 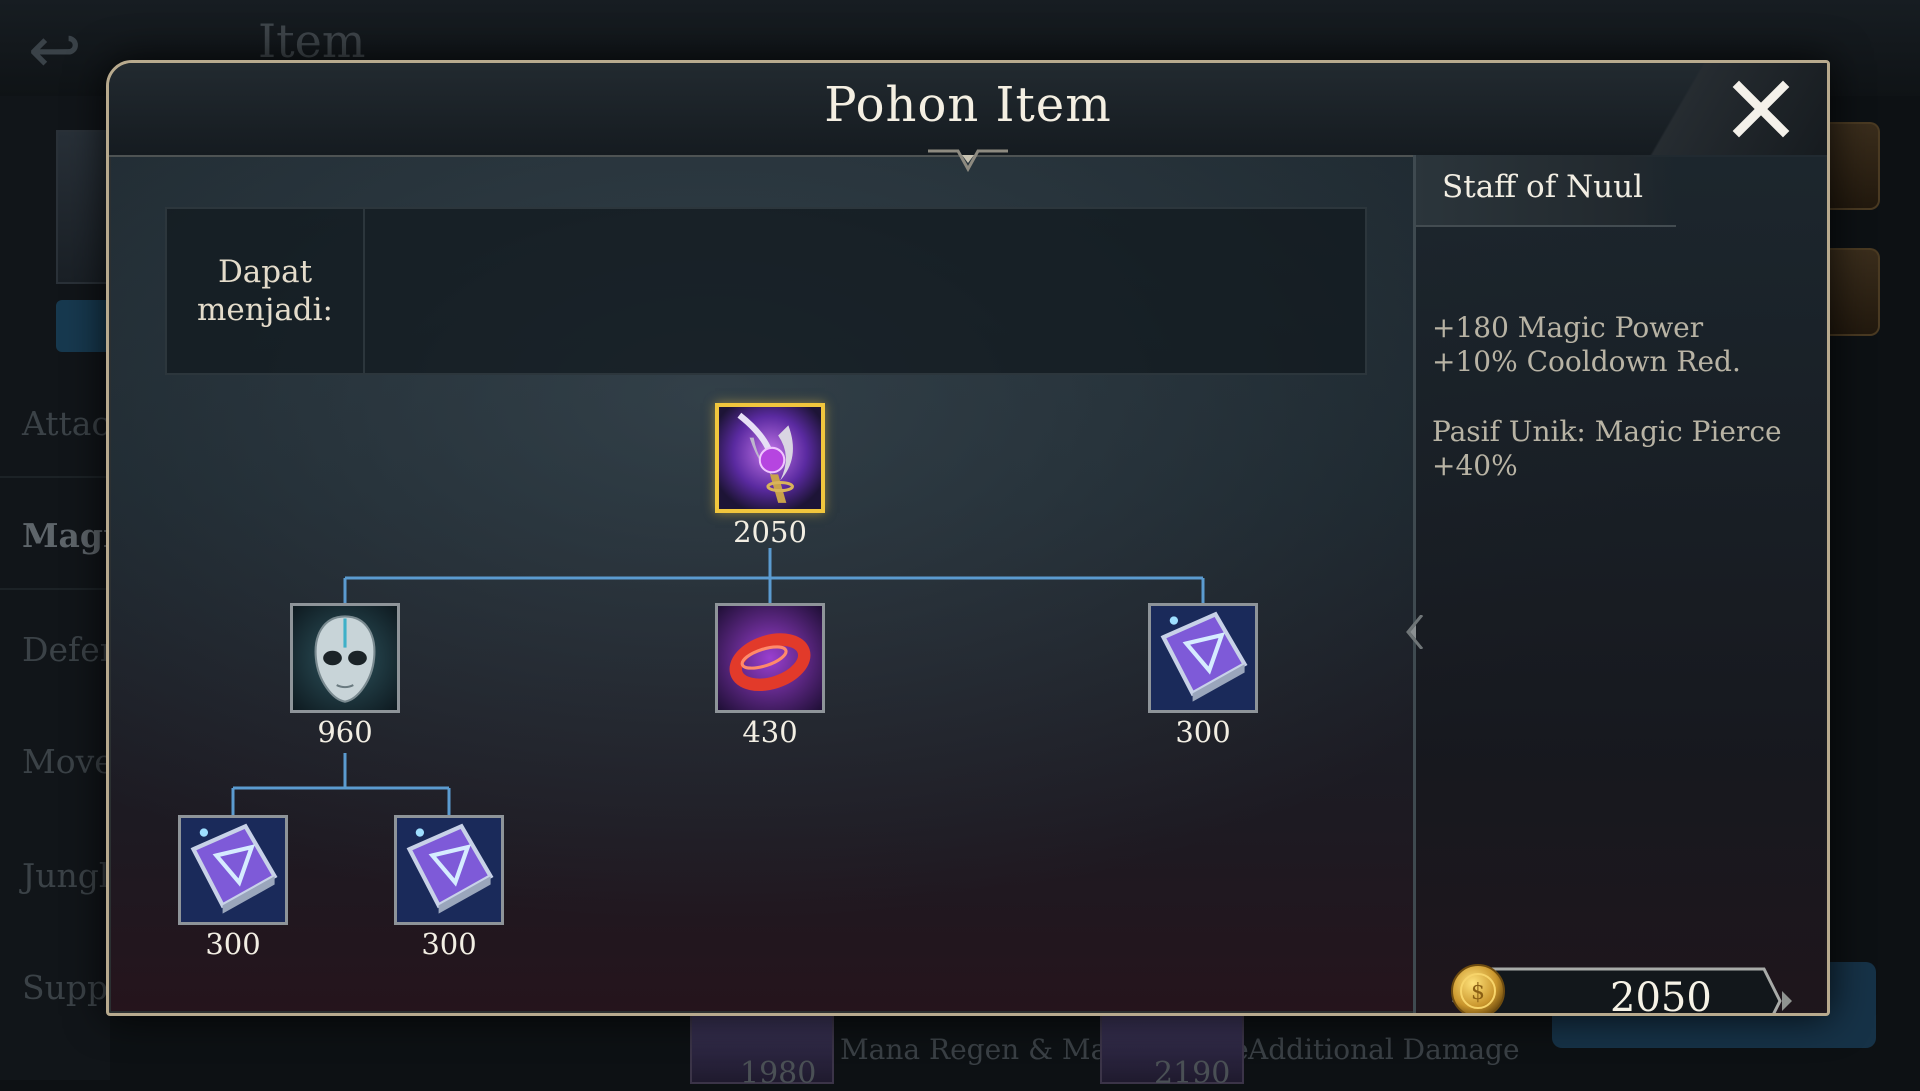 I want to click on tree-child-item: 430, so click(x=770, y=676).